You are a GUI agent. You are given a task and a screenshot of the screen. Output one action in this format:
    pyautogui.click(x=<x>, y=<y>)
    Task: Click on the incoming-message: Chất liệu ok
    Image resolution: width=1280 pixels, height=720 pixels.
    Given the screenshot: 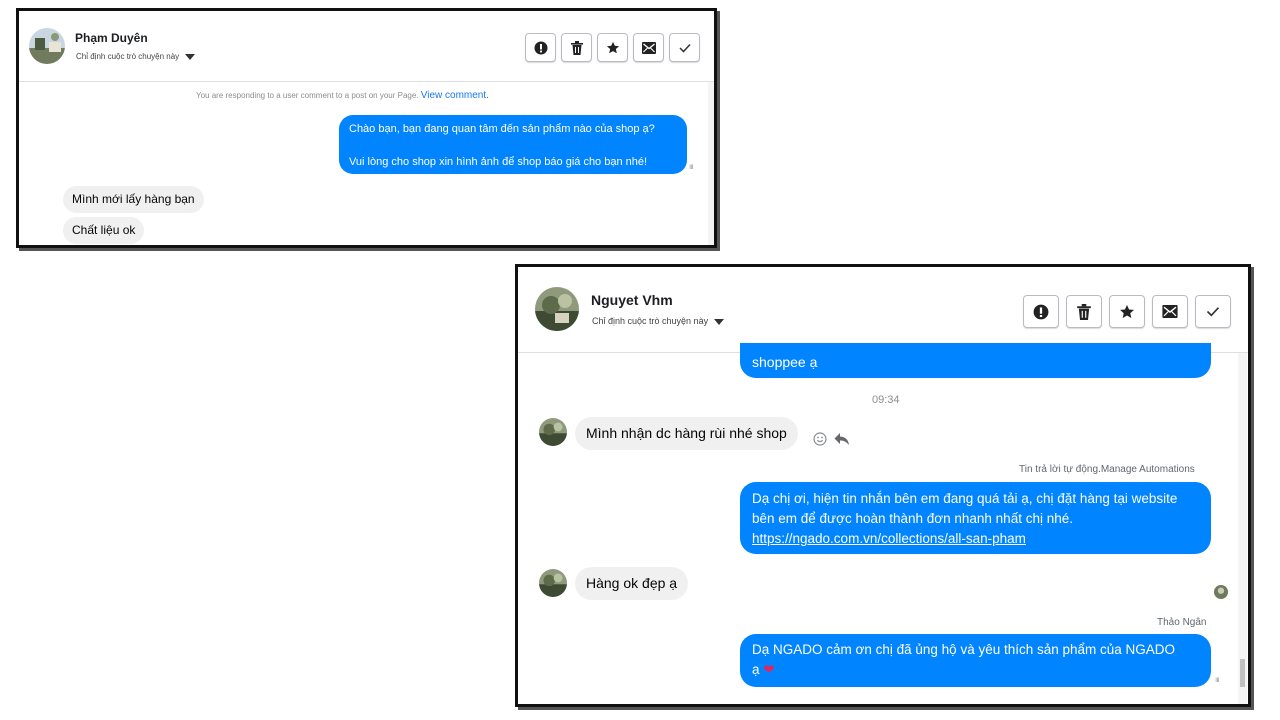 What is the action you would take?
    pyautogui.click(x=104, y=230)
    